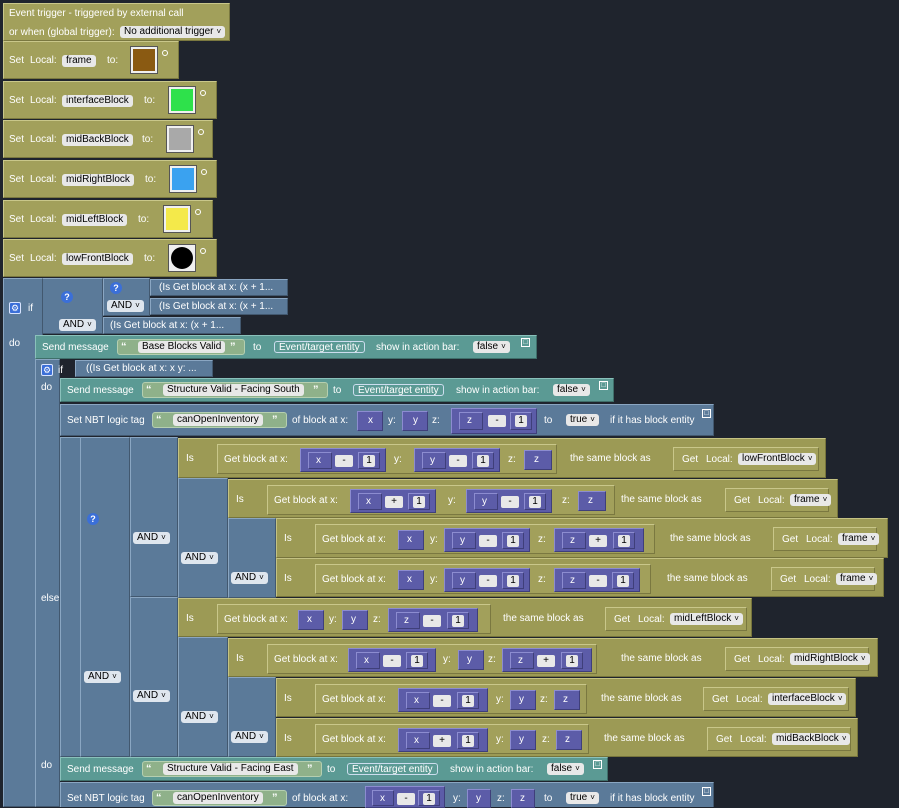 The image size is (899, 808). I want to click on nbt-value-dropdown: true, so click(582, 798).